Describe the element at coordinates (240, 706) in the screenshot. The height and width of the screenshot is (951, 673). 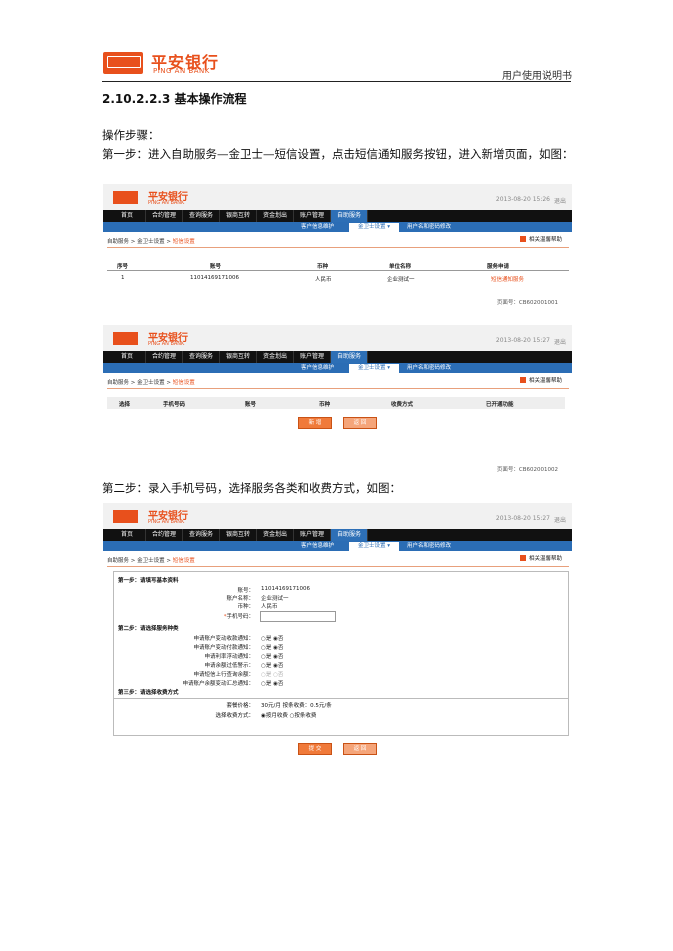
I see `price-label: 套餐价格：` at that location.